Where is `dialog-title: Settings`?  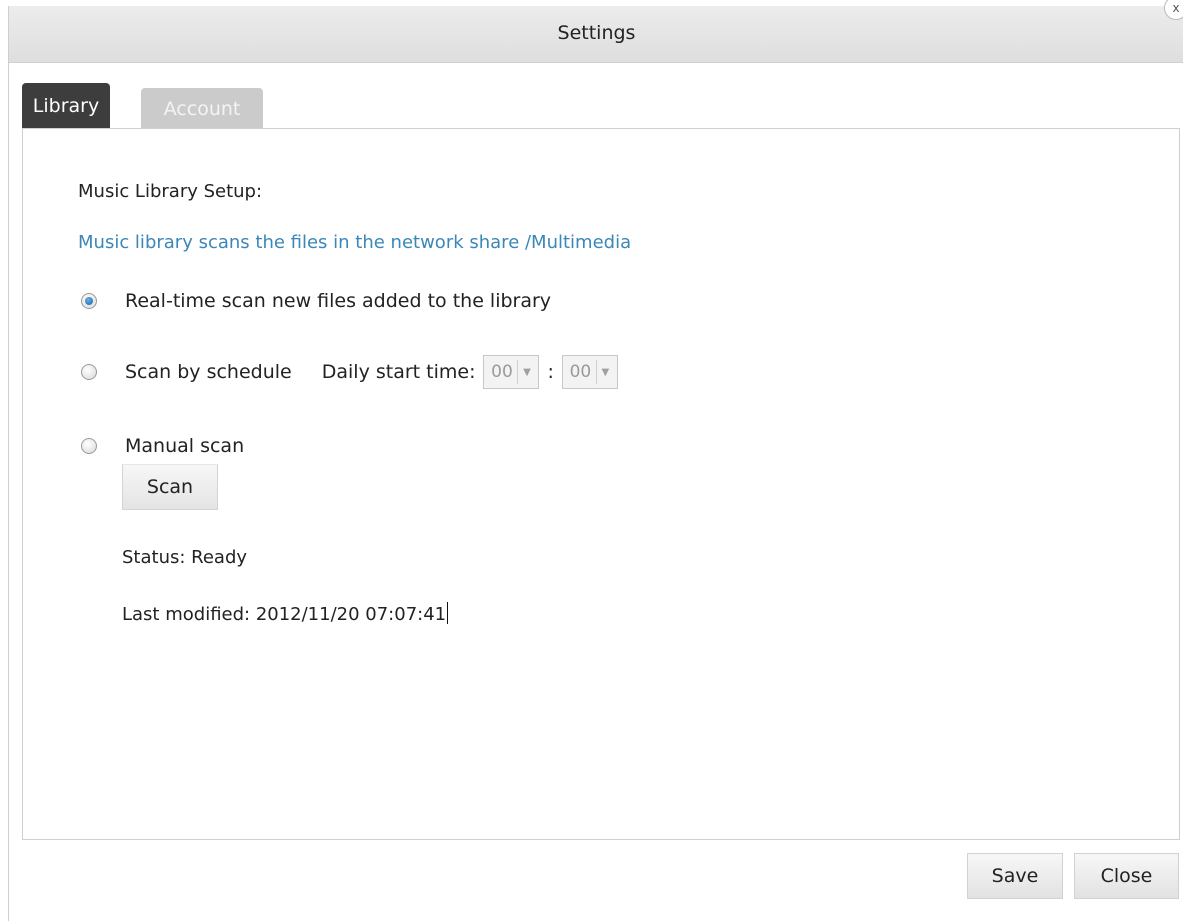 dialog-title: Settings is located at coordinates (596, 33).